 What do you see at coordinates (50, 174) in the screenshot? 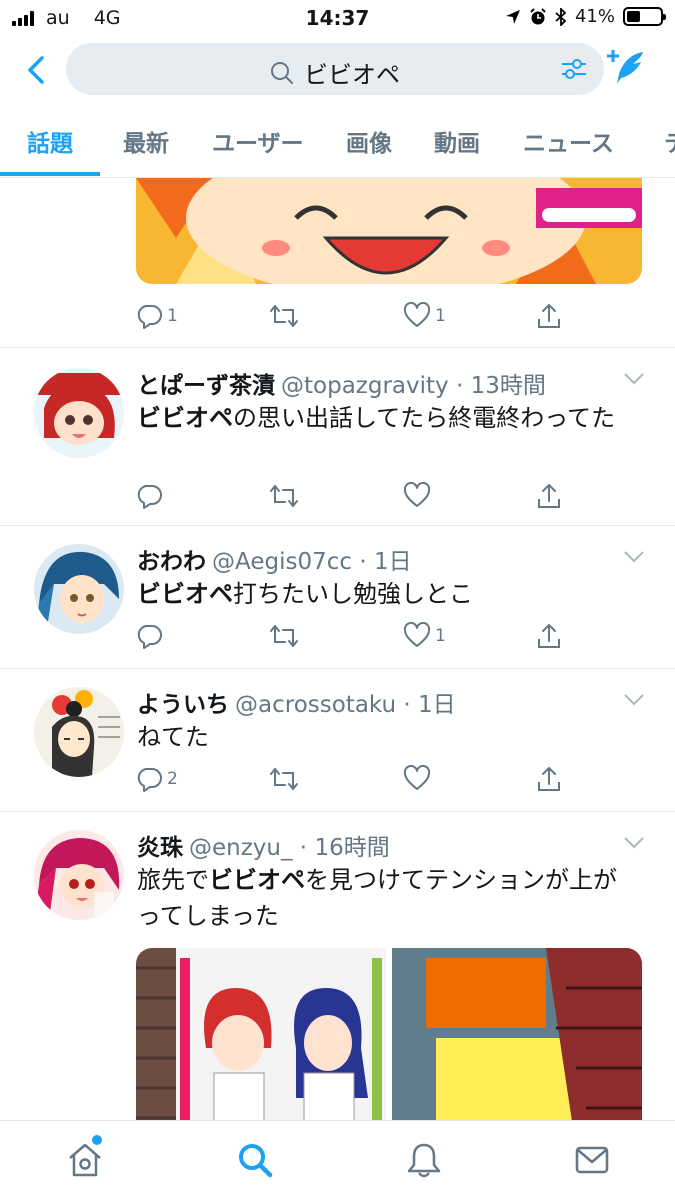
I see `active-tab-indicator` at bounding box center [50, 174].